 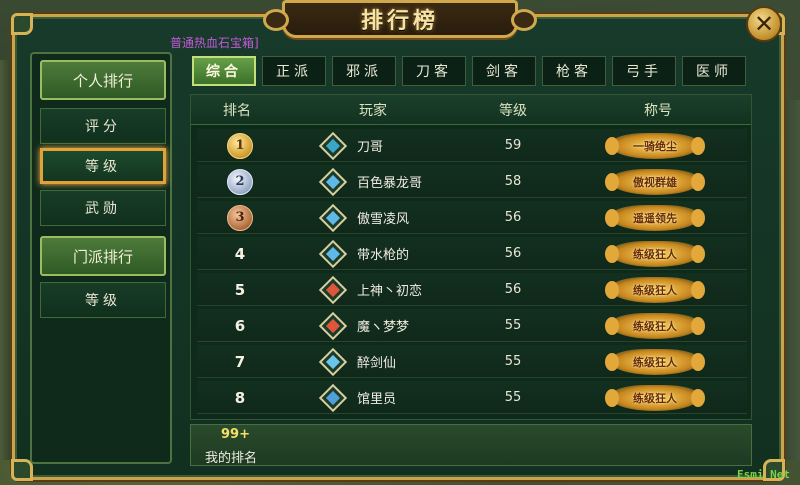 I want to click on title-cell: 遥遥领先, so click(x=655, y=217).